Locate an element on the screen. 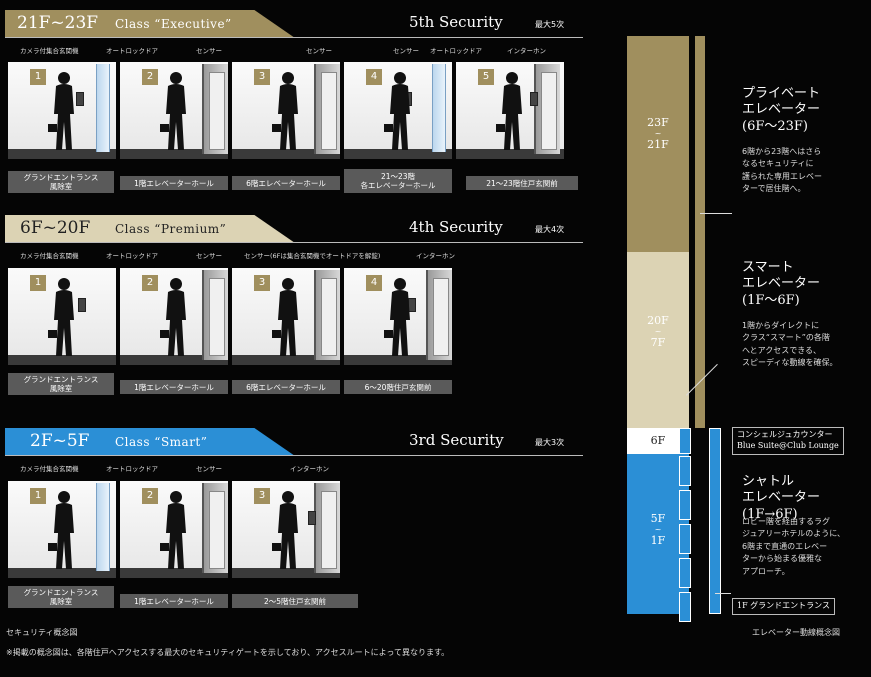 This screenshot has width=871, height=677. caption-6f-hall: 6階エレベーターホール is located at coordinates (286, 183).